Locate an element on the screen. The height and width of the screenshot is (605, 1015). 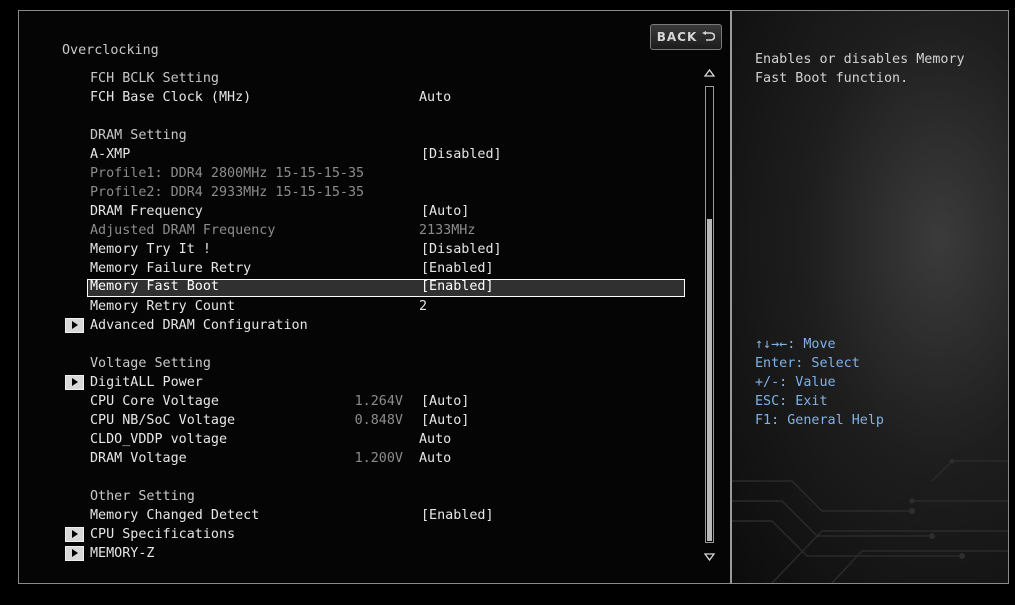
xmp-profile1-info: Profile1: DDR4 2800MHz 15-15-15-35 is located at coordinates (227, 173).